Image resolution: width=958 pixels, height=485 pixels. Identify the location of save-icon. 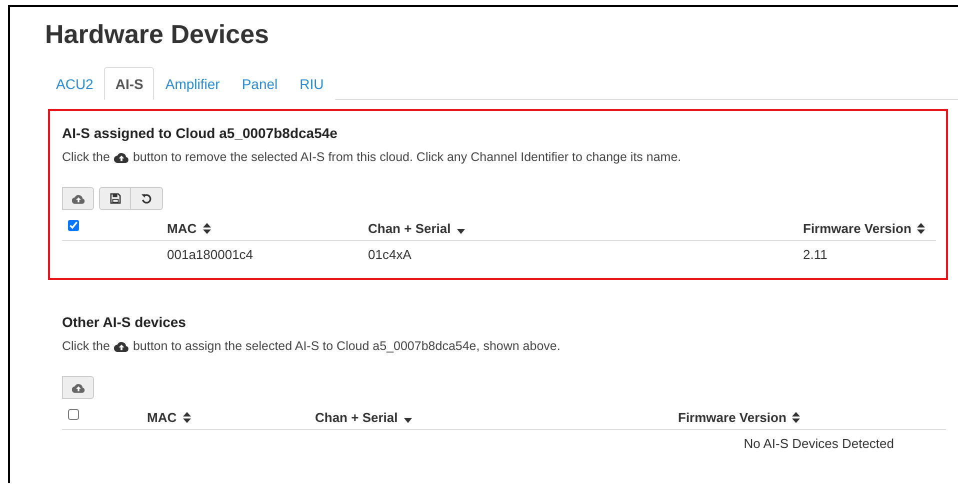
(115, 198).